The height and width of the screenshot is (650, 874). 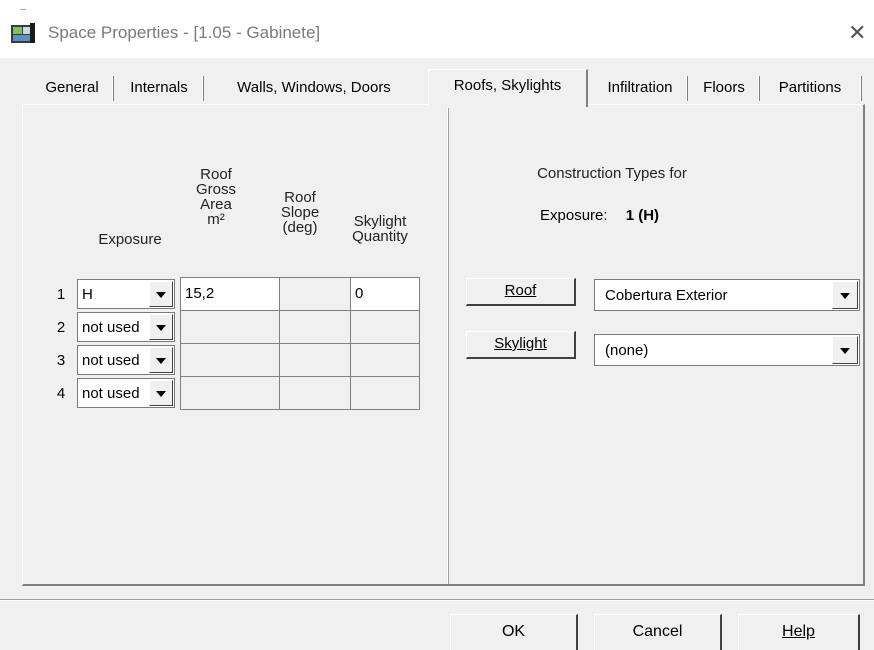 I want to click on exposure-select: H, so click(x=126, y=294).